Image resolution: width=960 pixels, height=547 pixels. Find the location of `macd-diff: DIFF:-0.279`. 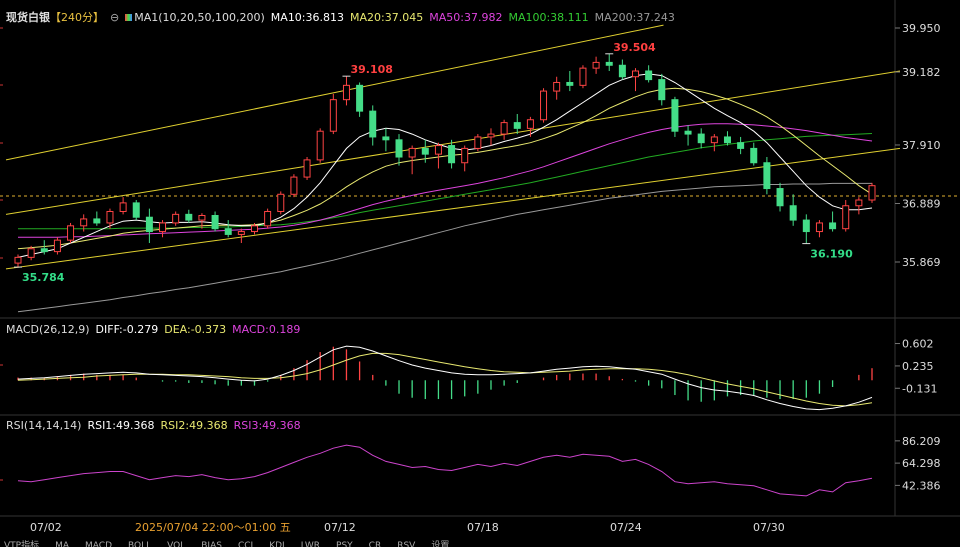

macd-diff: DIFF:-0.279 is located at coordinates (127, 329).